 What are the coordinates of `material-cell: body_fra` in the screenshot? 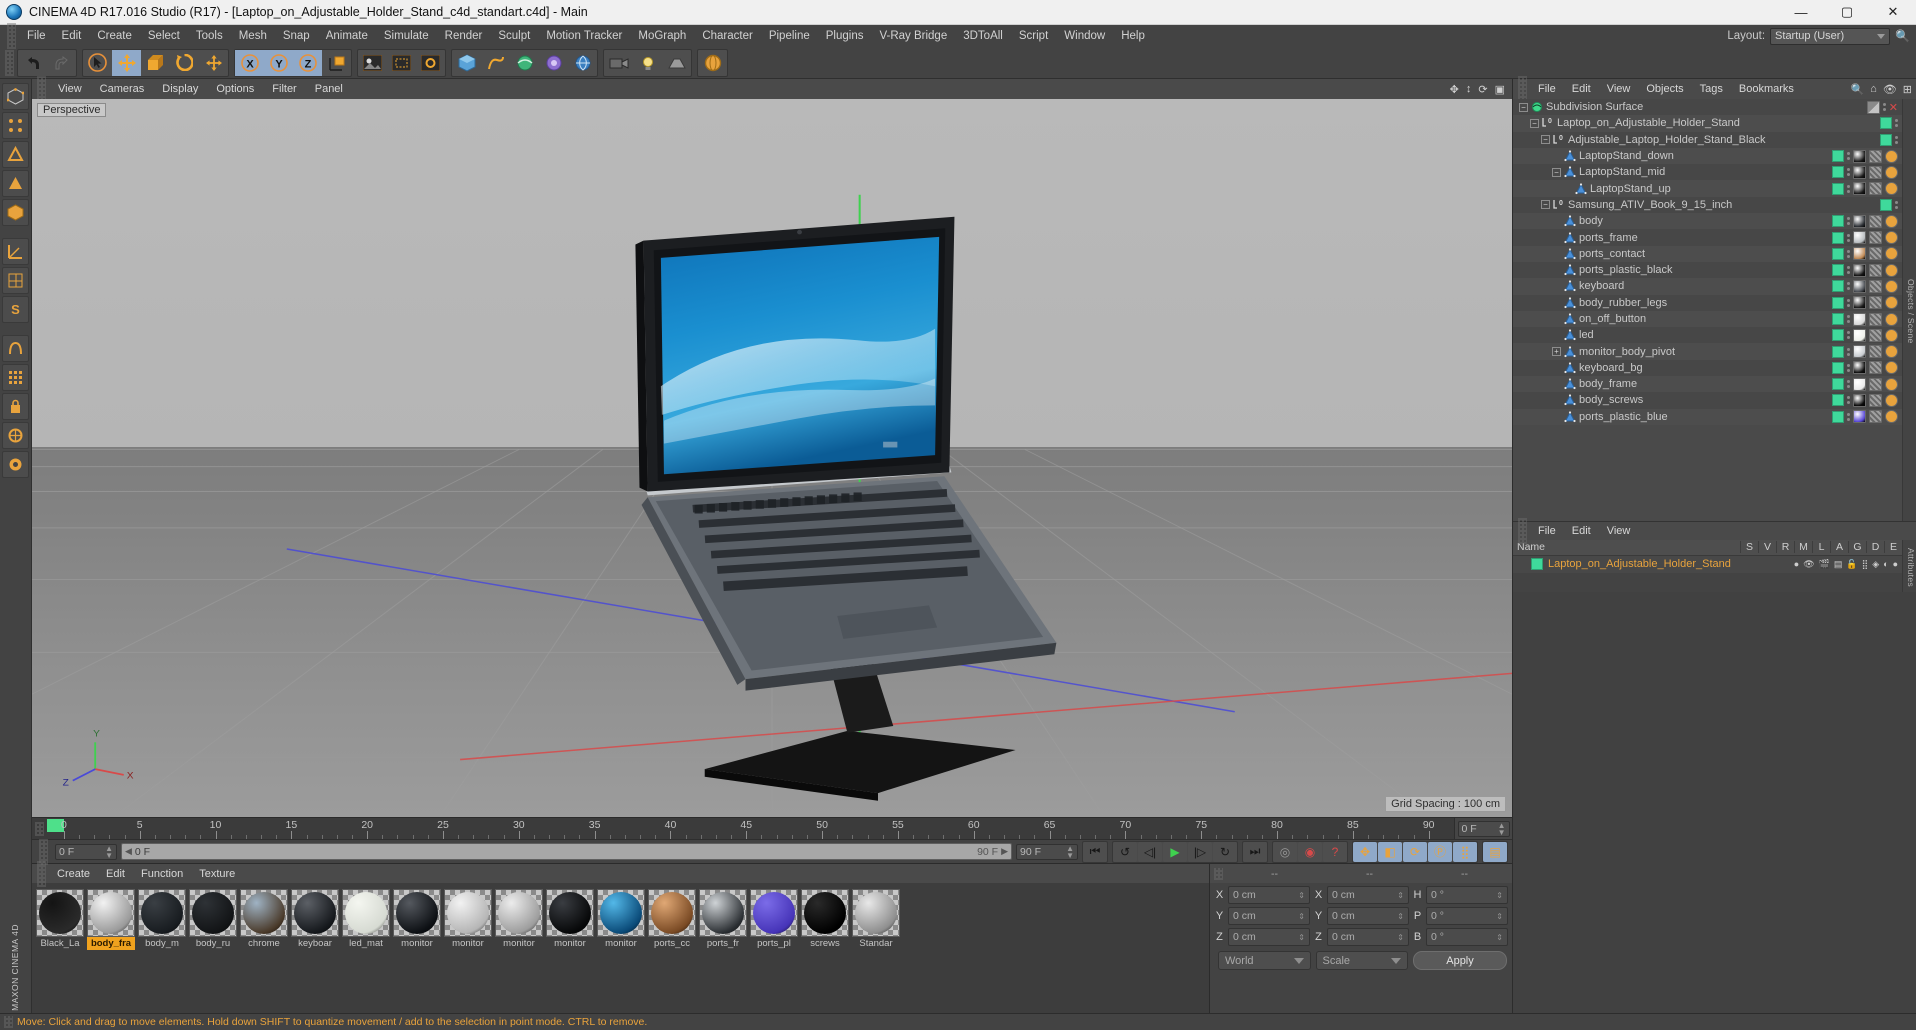 It's located at (111, 919).